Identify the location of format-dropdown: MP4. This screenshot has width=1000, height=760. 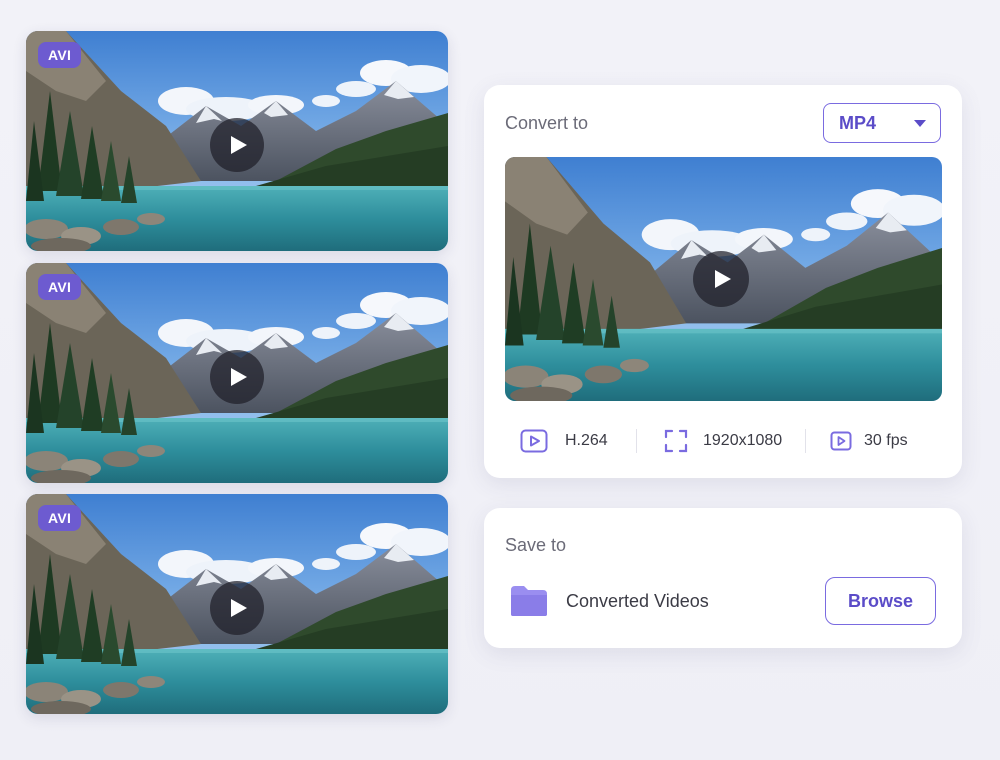
(882, 123).